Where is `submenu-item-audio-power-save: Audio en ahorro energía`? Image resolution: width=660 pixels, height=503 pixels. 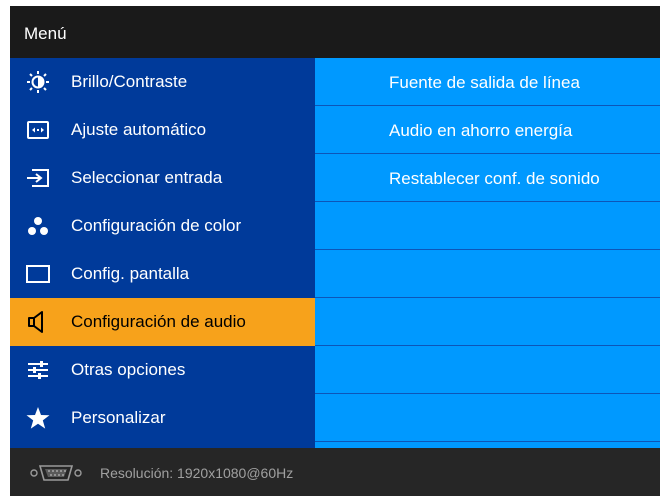
submenu-item-audio-power-save: Audio en ahorro energía is located at coordinates (487, 130).